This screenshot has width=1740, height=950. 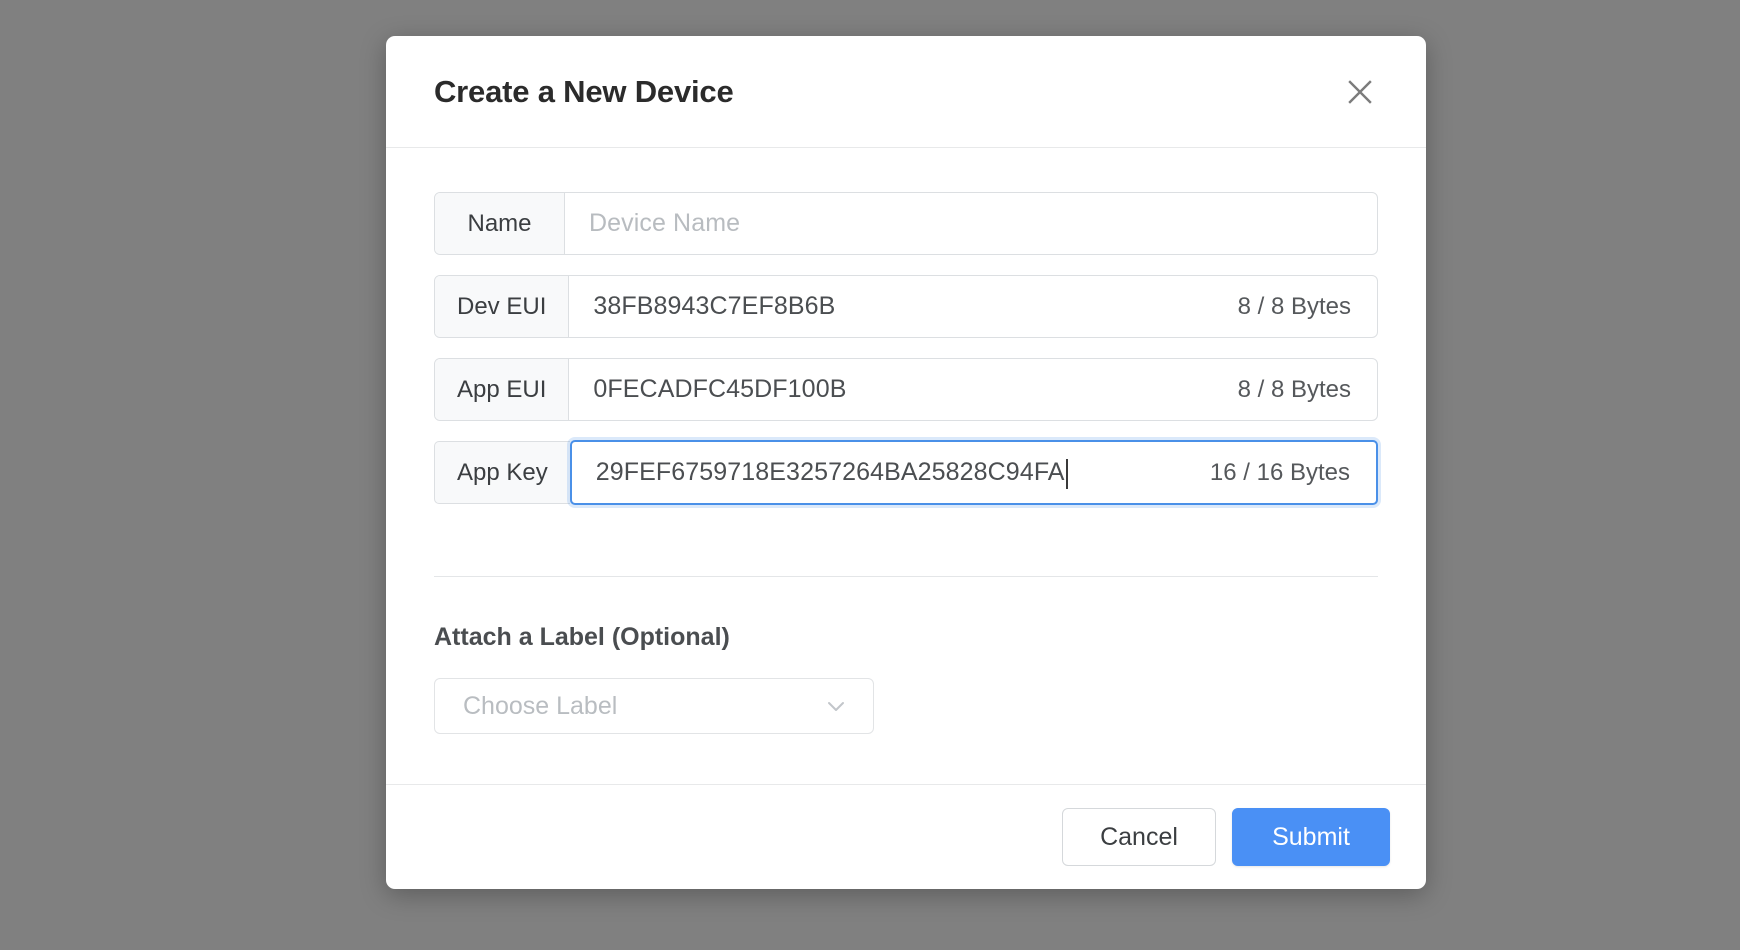 I want to click on label-section: Attach a Label (Optional) Choose Label, so click(x=906, y=655).